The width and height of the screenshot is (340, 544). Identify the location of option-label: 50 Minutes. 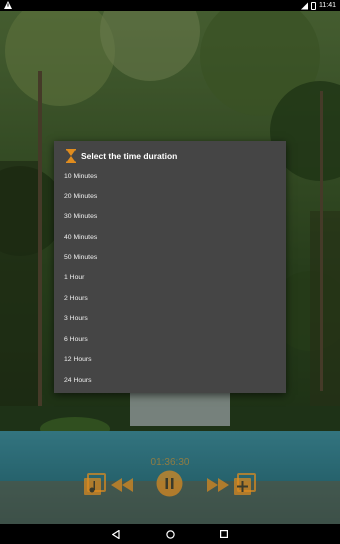
(81, 257).